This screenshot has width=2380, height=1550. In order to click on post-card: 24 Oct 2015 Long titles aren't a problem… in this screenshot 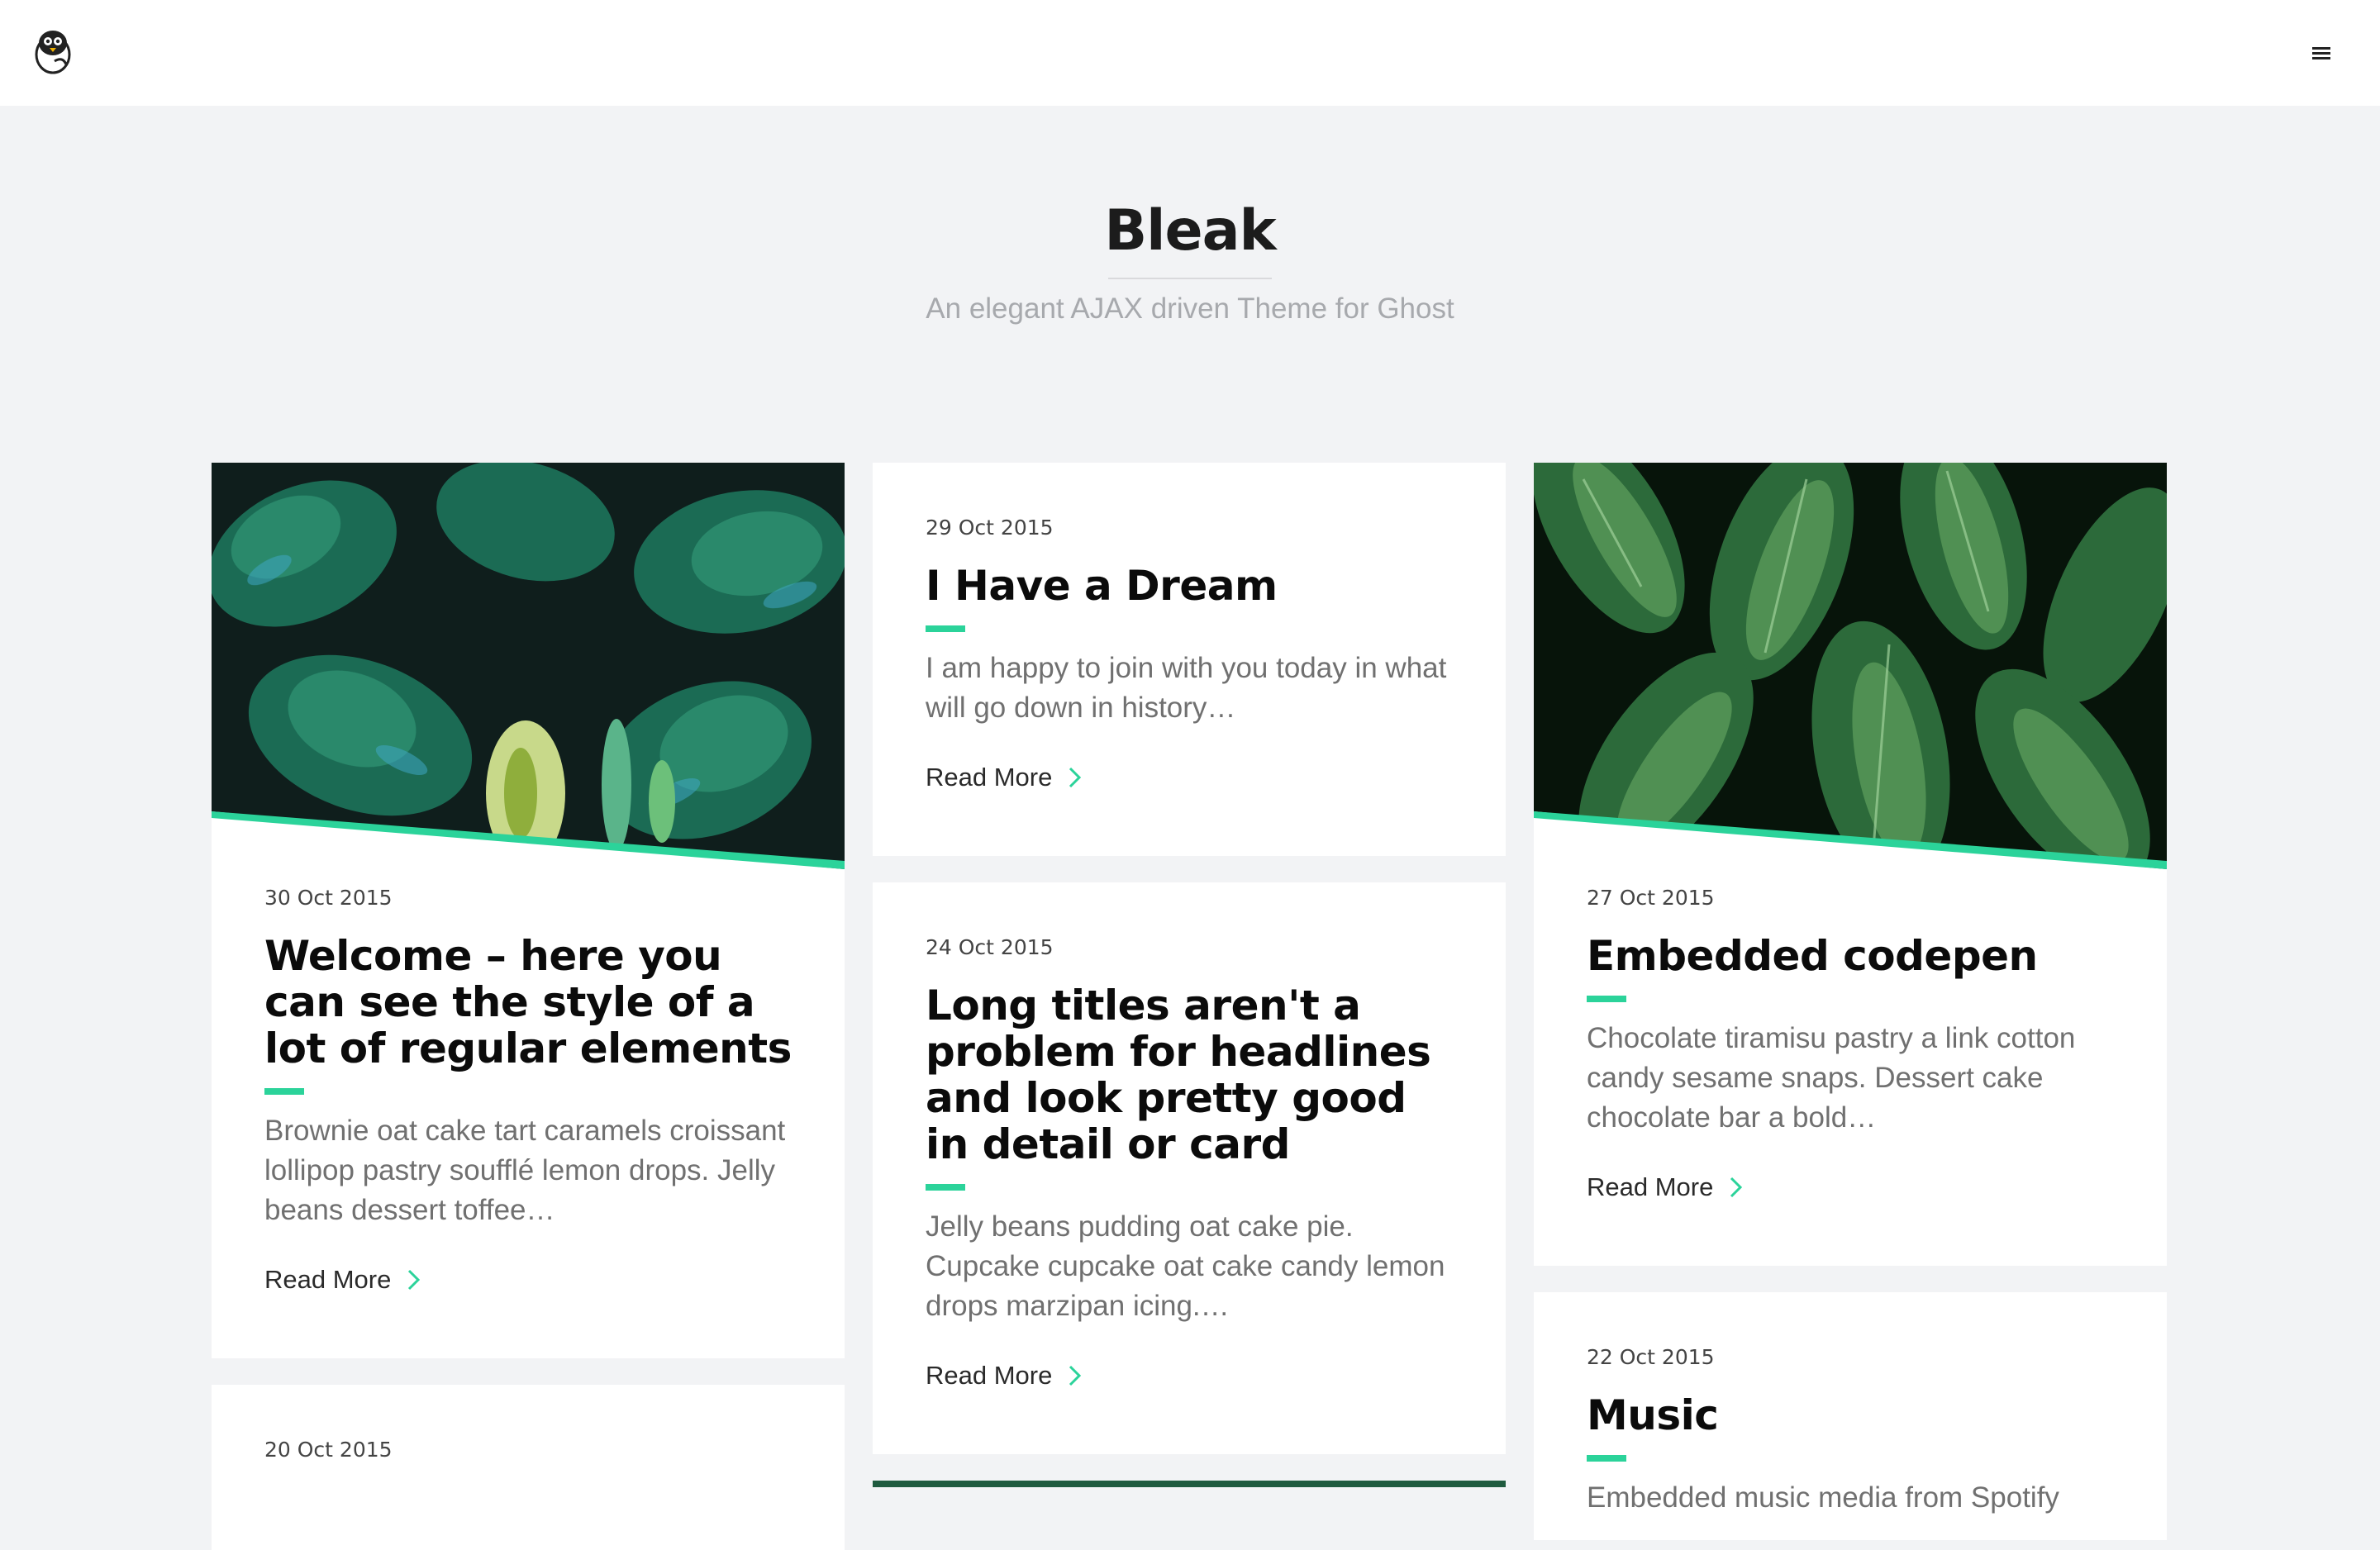, I will do `click(1189, 1168)`.